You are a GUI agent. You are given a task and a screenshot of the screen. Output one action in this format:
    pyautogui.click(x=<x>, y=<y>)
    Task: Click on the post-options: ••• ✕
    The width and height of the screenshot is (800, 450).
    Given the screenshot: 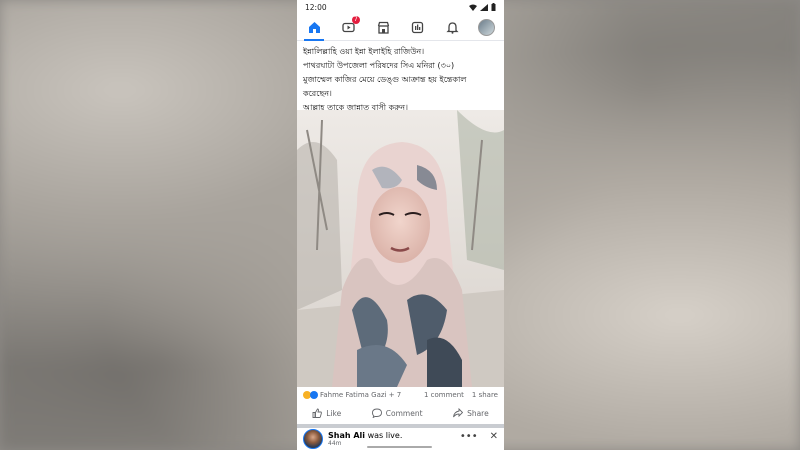 What is the action you would take?
    pyautogui.click(x=479, y=436)
    